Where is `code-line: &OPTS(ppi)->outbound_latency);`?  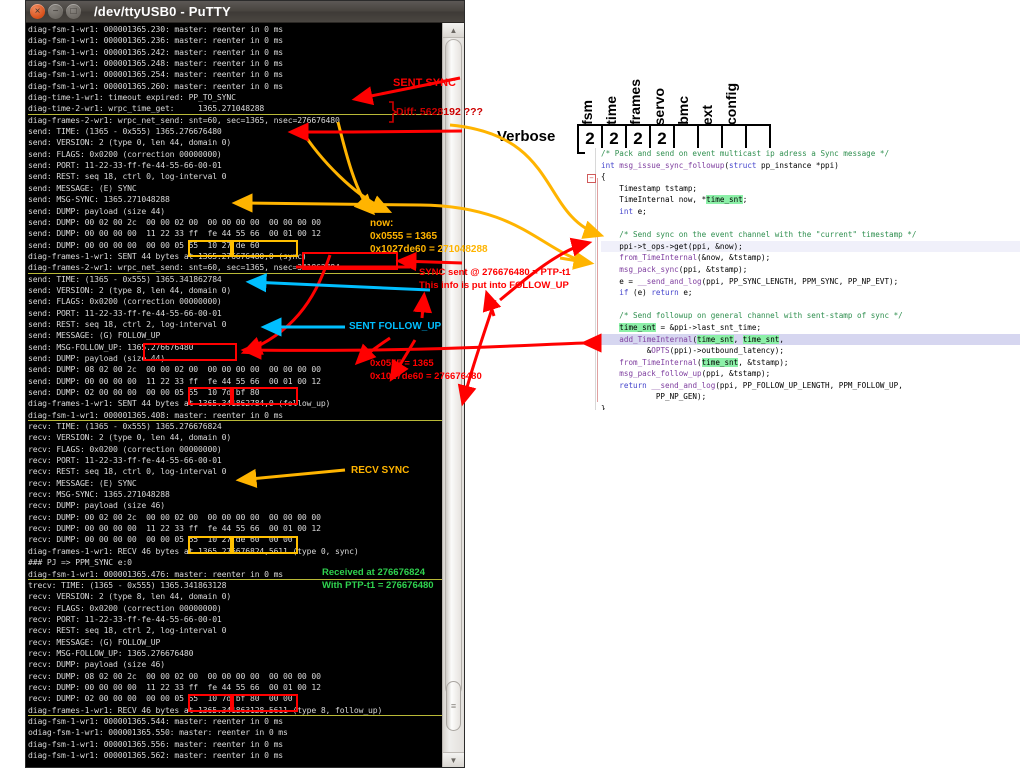 code-line: &OPTS(ppi)->outbound_latency); is located at coordinates (692, 351).